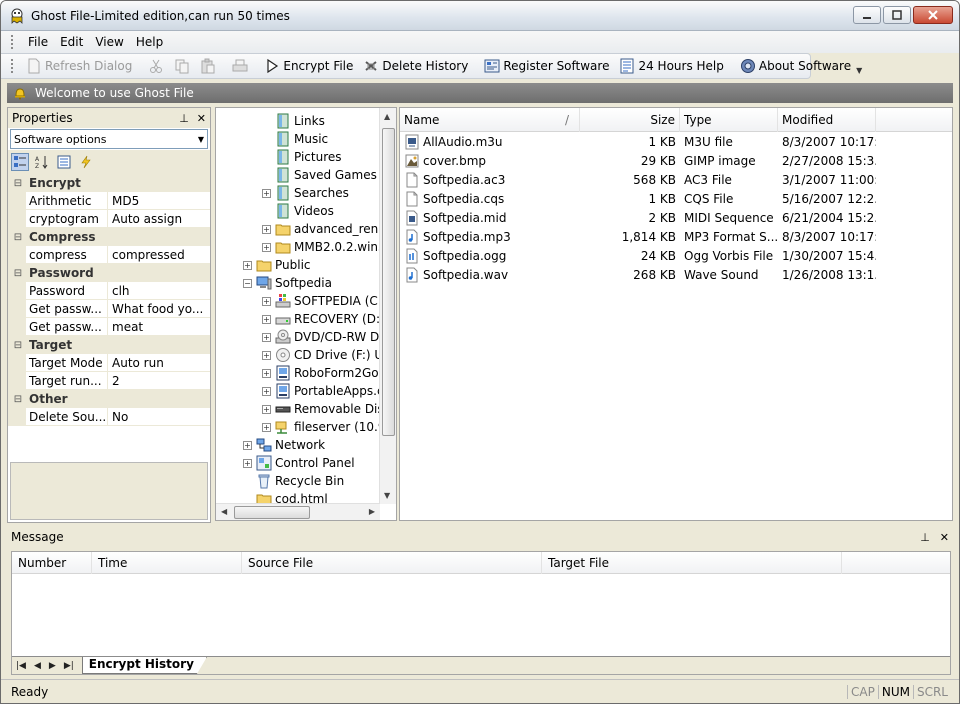 The width and height of the screenshot is (960, 704). What do you see at coordinates (324, 301) in the screenshot?
I see `tree-item: + SOFTPEDIA (C:)` at bounding box center [324, 301].